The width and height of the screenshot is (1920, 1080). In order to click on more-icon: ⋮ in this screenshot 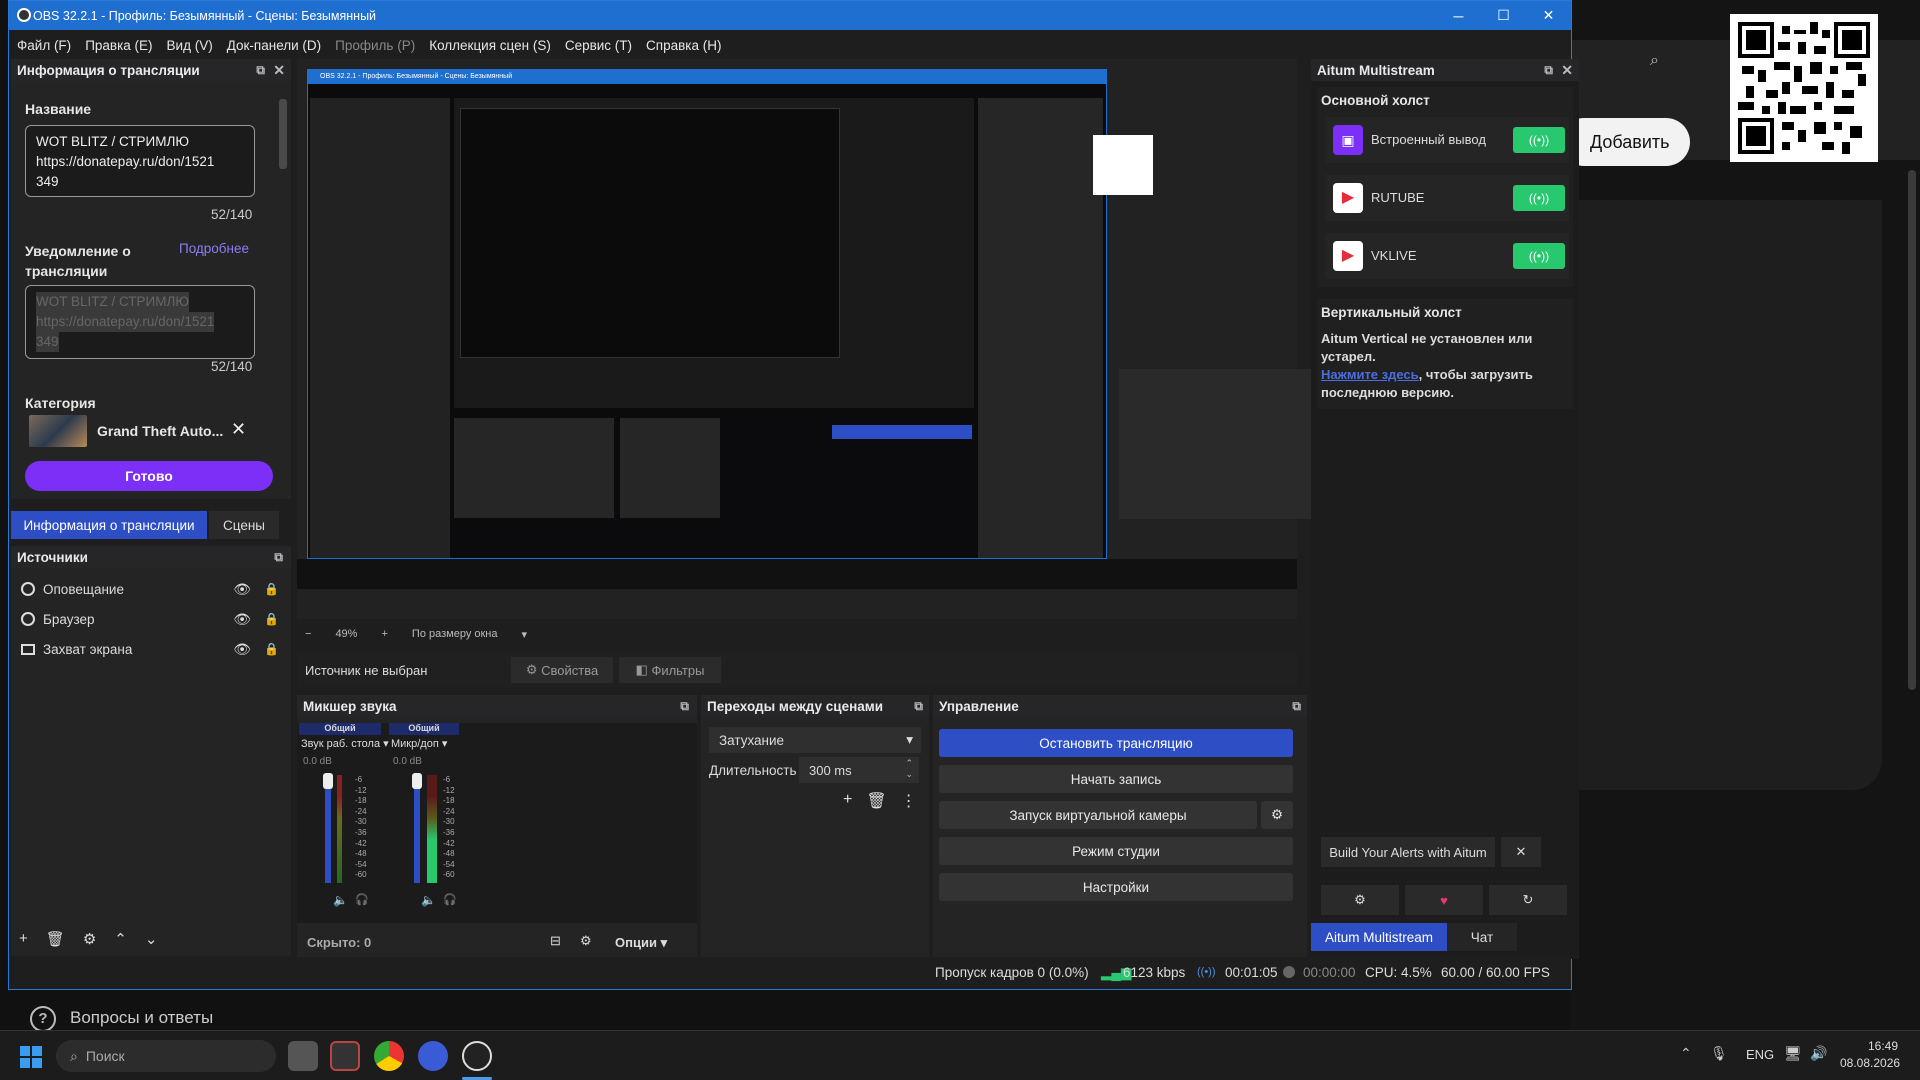, I will do `click(909, 801)`.